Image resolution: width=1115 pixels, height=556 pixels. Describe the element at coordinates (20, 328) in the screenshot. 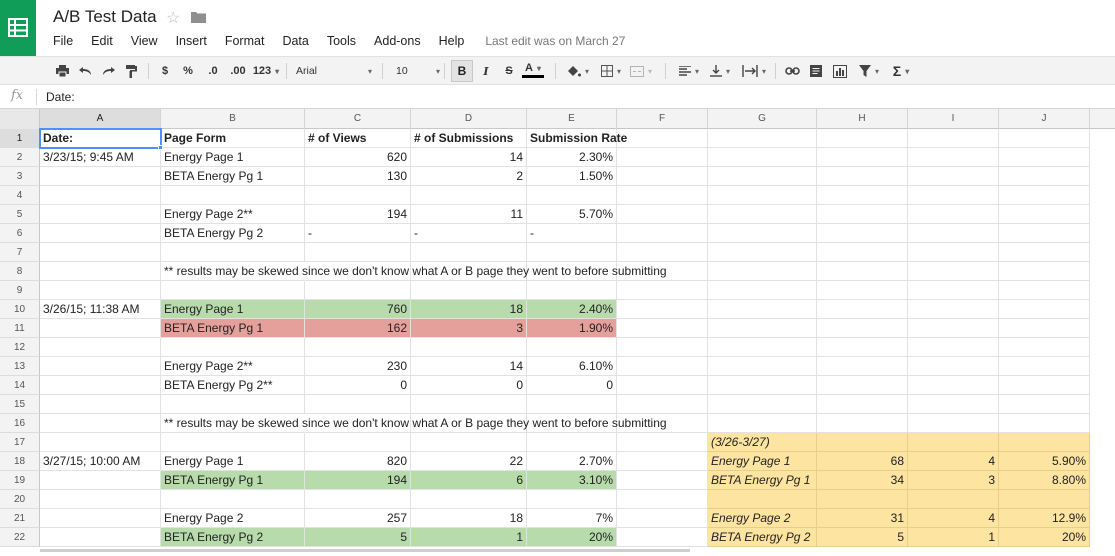

I see `row-header: 11` at that location.